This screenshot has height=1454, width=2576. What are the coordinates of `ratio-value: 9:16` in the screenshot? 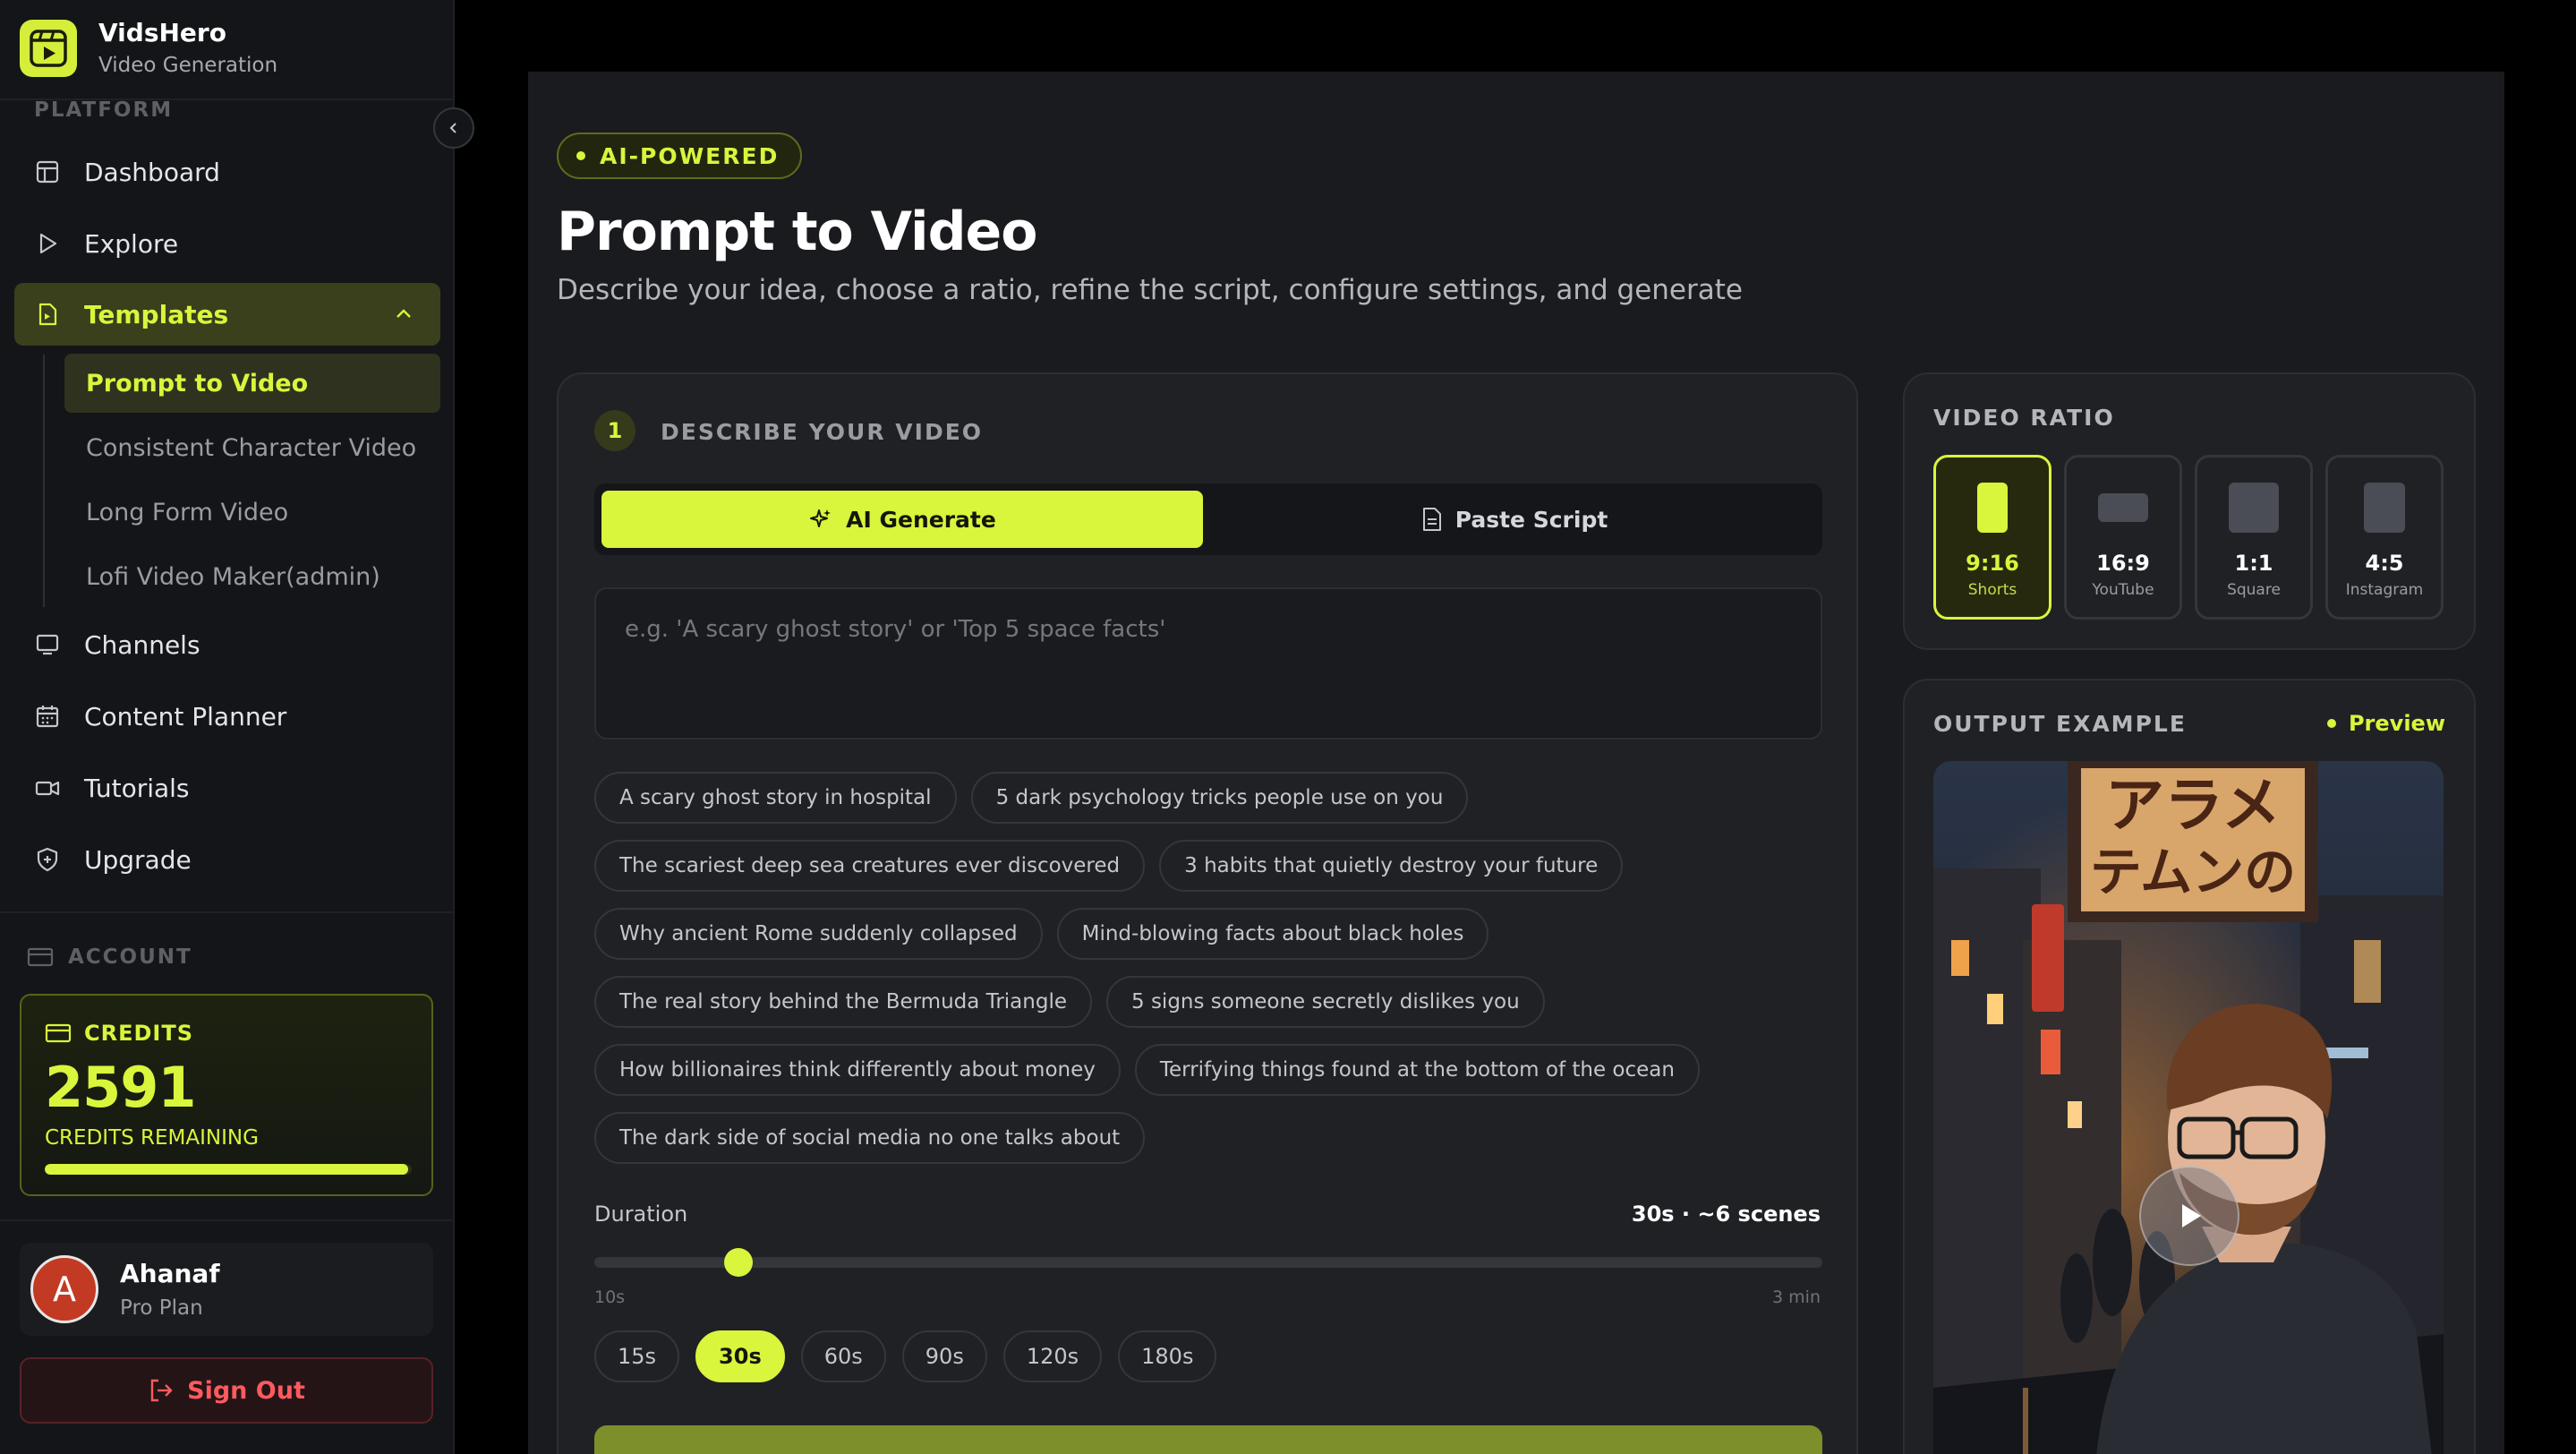 It's located at (1992, 563).